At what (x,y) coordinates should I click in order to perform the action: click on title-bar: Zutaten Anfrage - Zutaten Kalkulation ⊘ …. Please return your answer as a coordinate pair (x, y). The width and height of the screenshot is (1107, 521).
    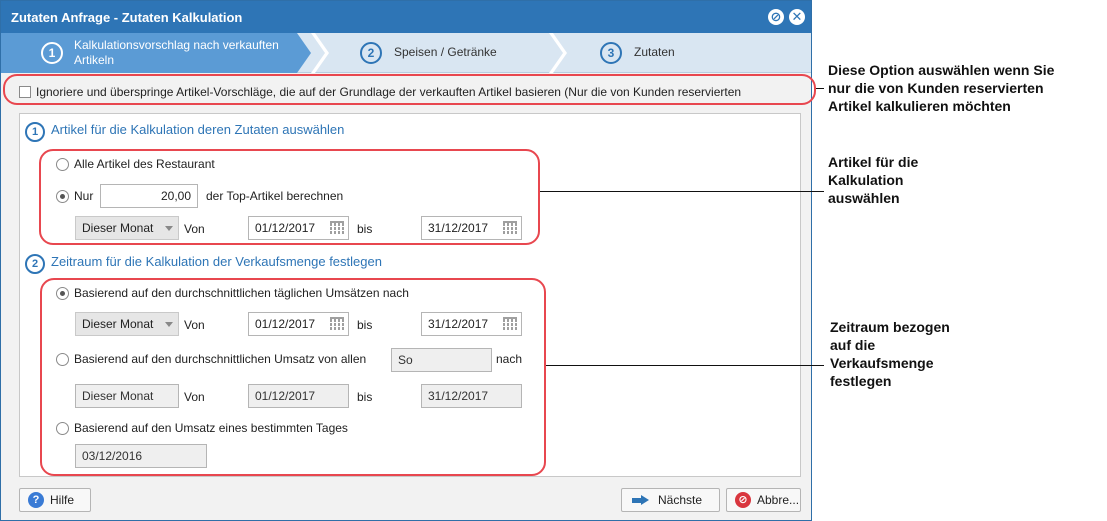
    Looking at the image, I should click on (406, 17).